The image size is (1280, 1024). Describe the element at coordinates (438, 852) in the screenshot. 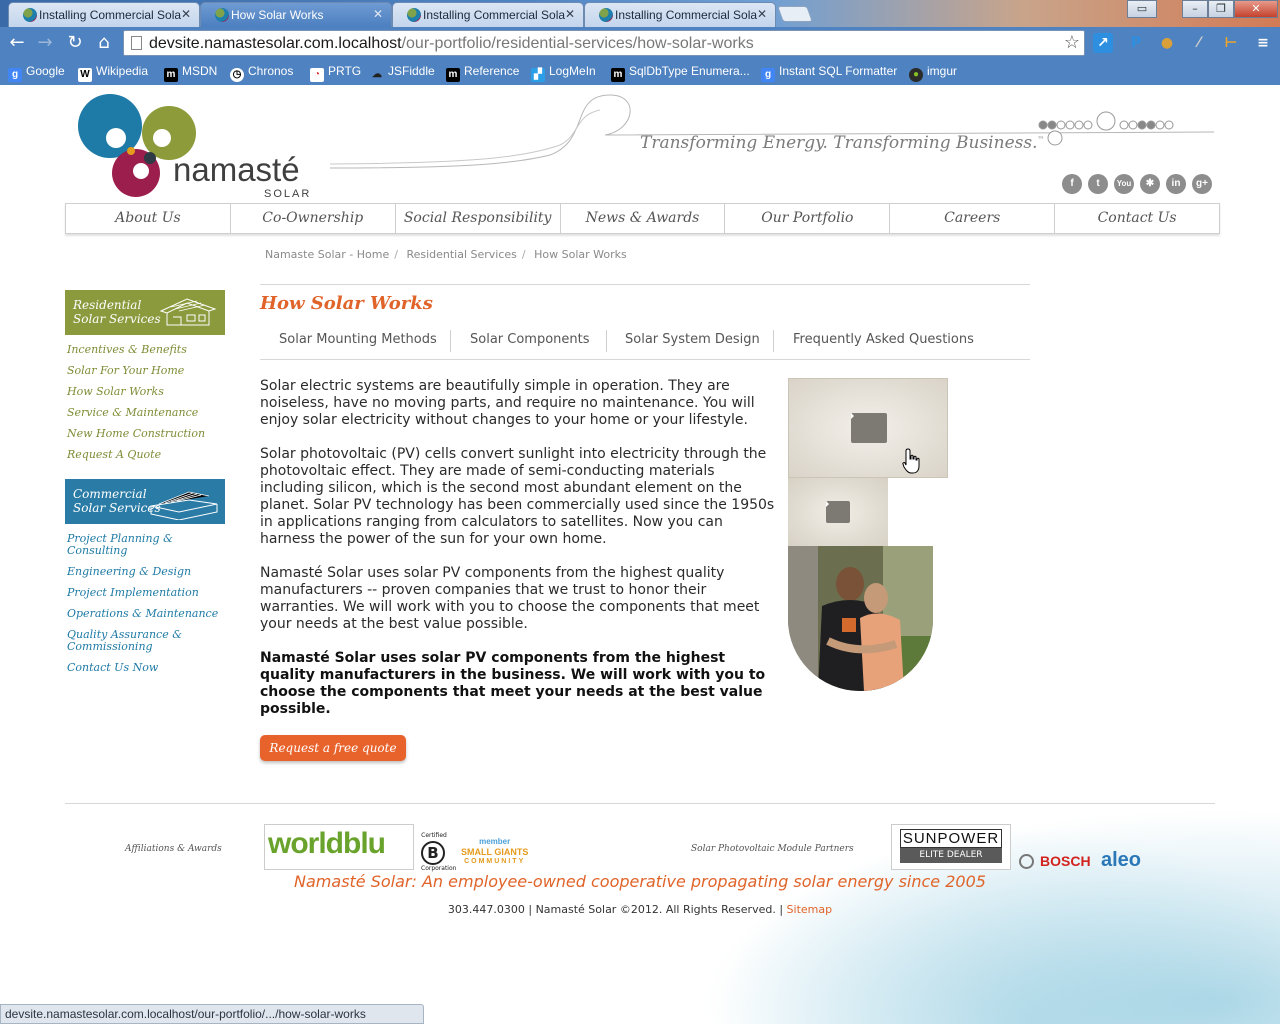

I see `b-corporation-logo: Certified B Corporation` at that location.